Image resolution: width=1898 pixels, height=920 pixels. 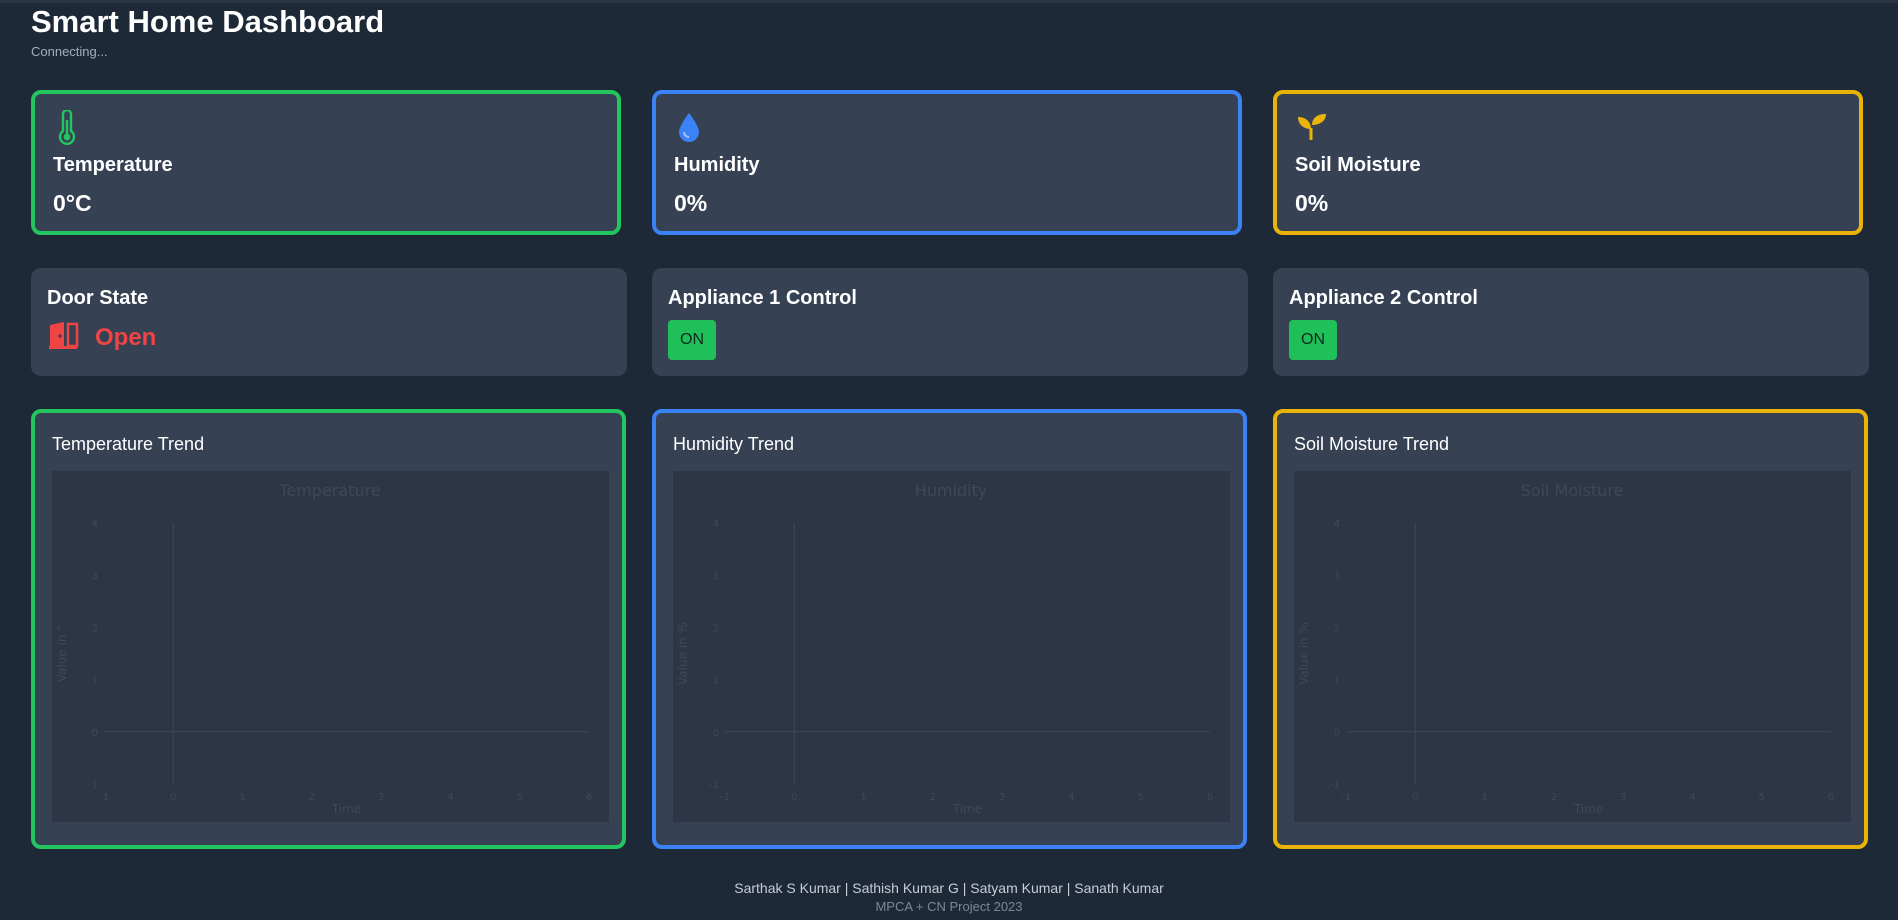 I want to click on appliance-2-label: Appliance 2 Control, so click(x=1383, y=298).